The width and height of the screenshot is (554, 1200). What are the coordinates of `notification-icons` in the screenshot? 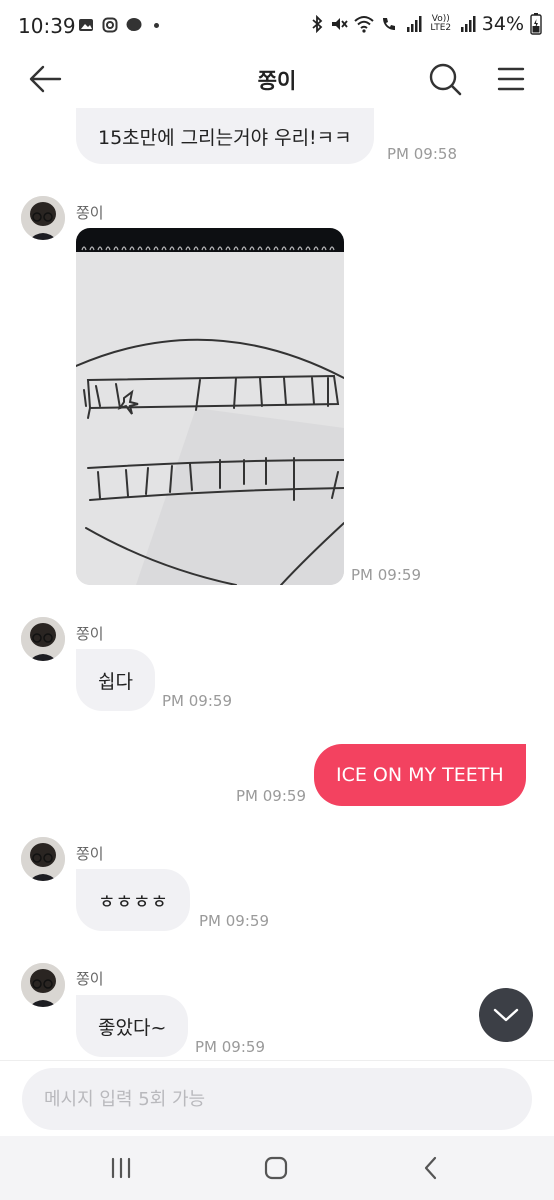 It's located at (118, 25).